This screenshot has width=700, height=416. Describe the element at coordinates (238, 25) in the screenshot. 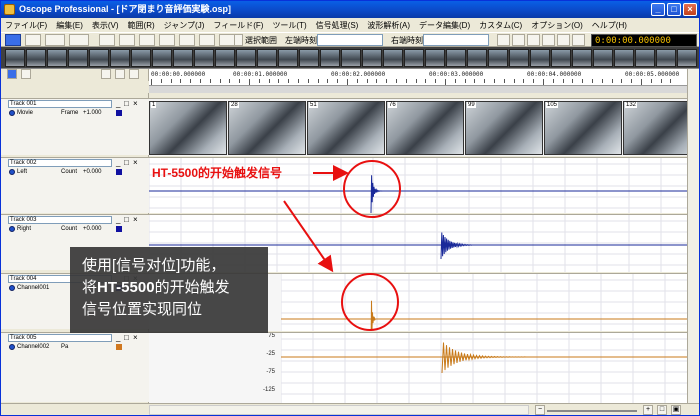

I see `menu-field: フィールド(F)` at that location.